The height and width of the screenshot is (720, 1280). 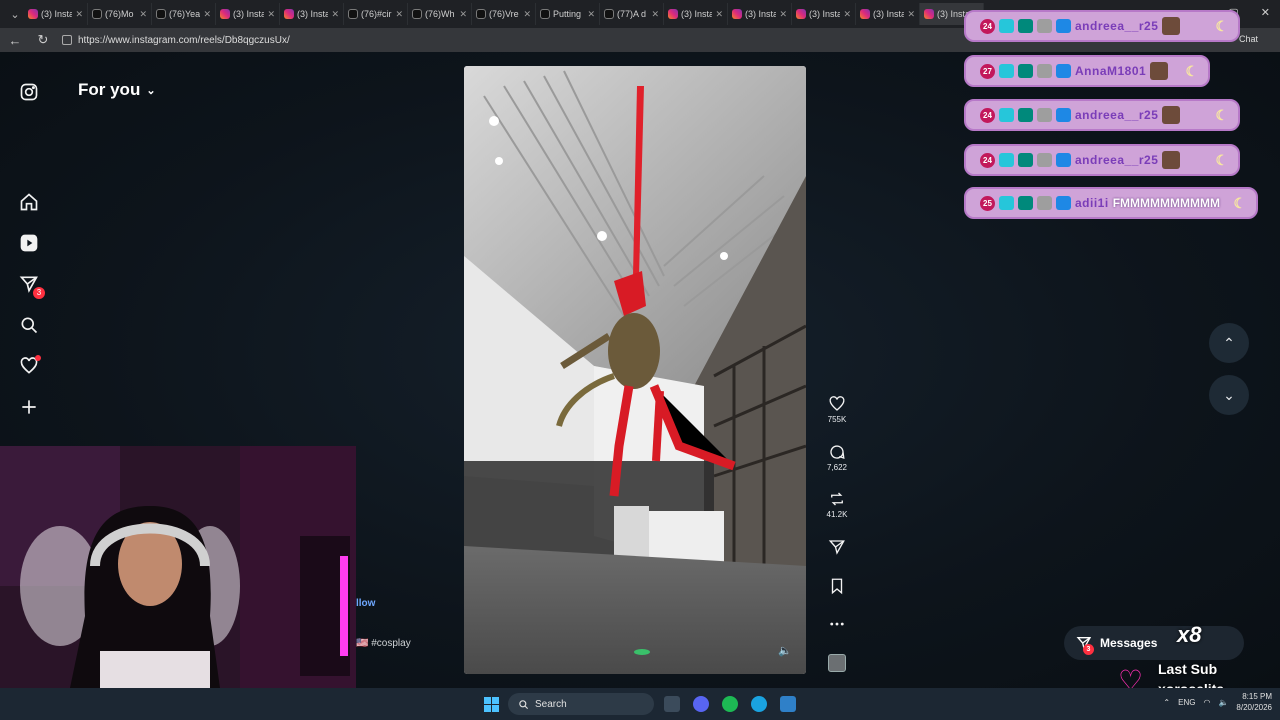 I want to click on language-indicator: ENG, so click(x=1186, y=702).